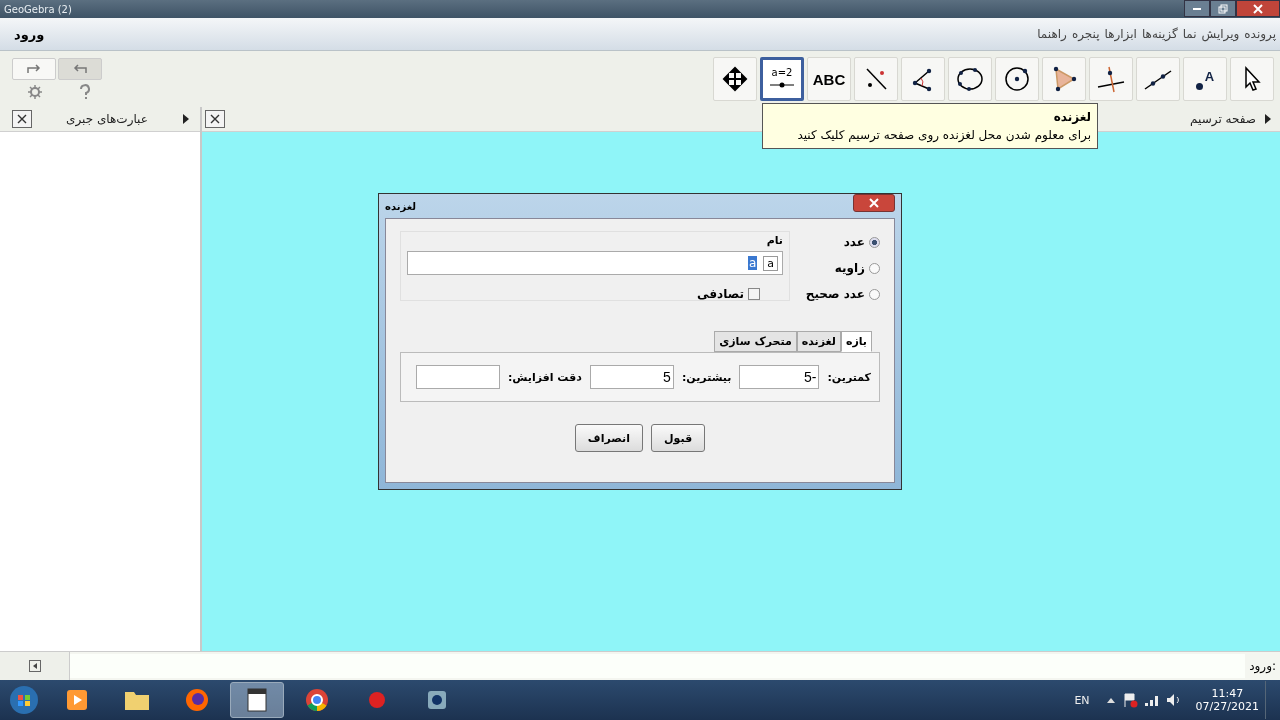  I want to click on number-field: 5, so click(631, 377).